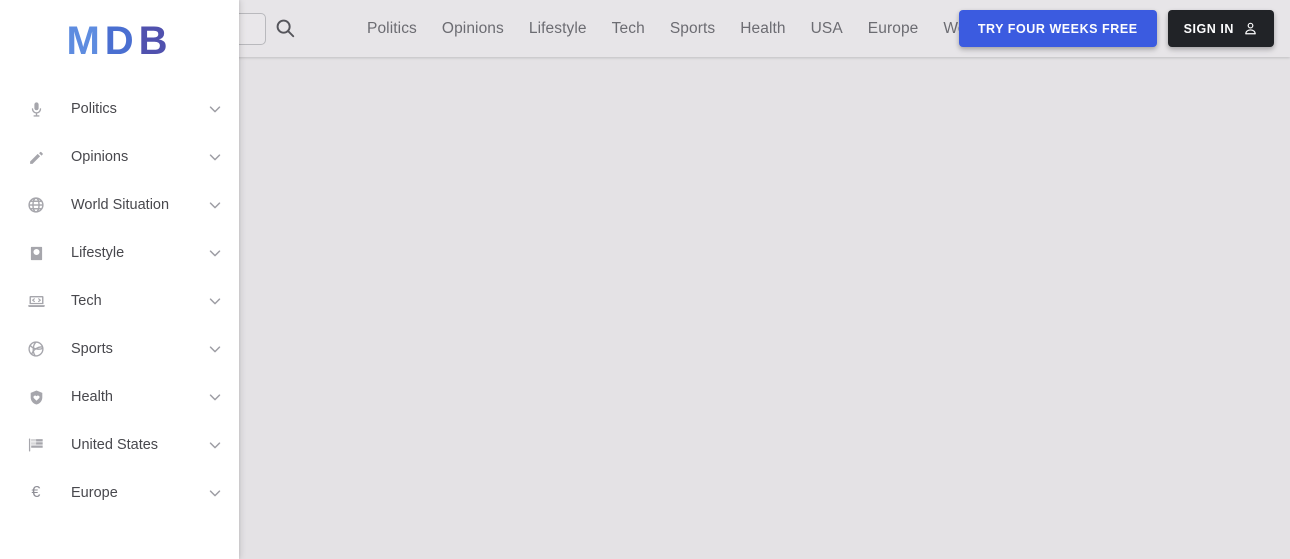 This screenshot has height=559, width=1290. What do you see at coordinates (94, 109) in the screenshot?
I see `sidebar-item-label: Politics` at bounding box center [94, 109].